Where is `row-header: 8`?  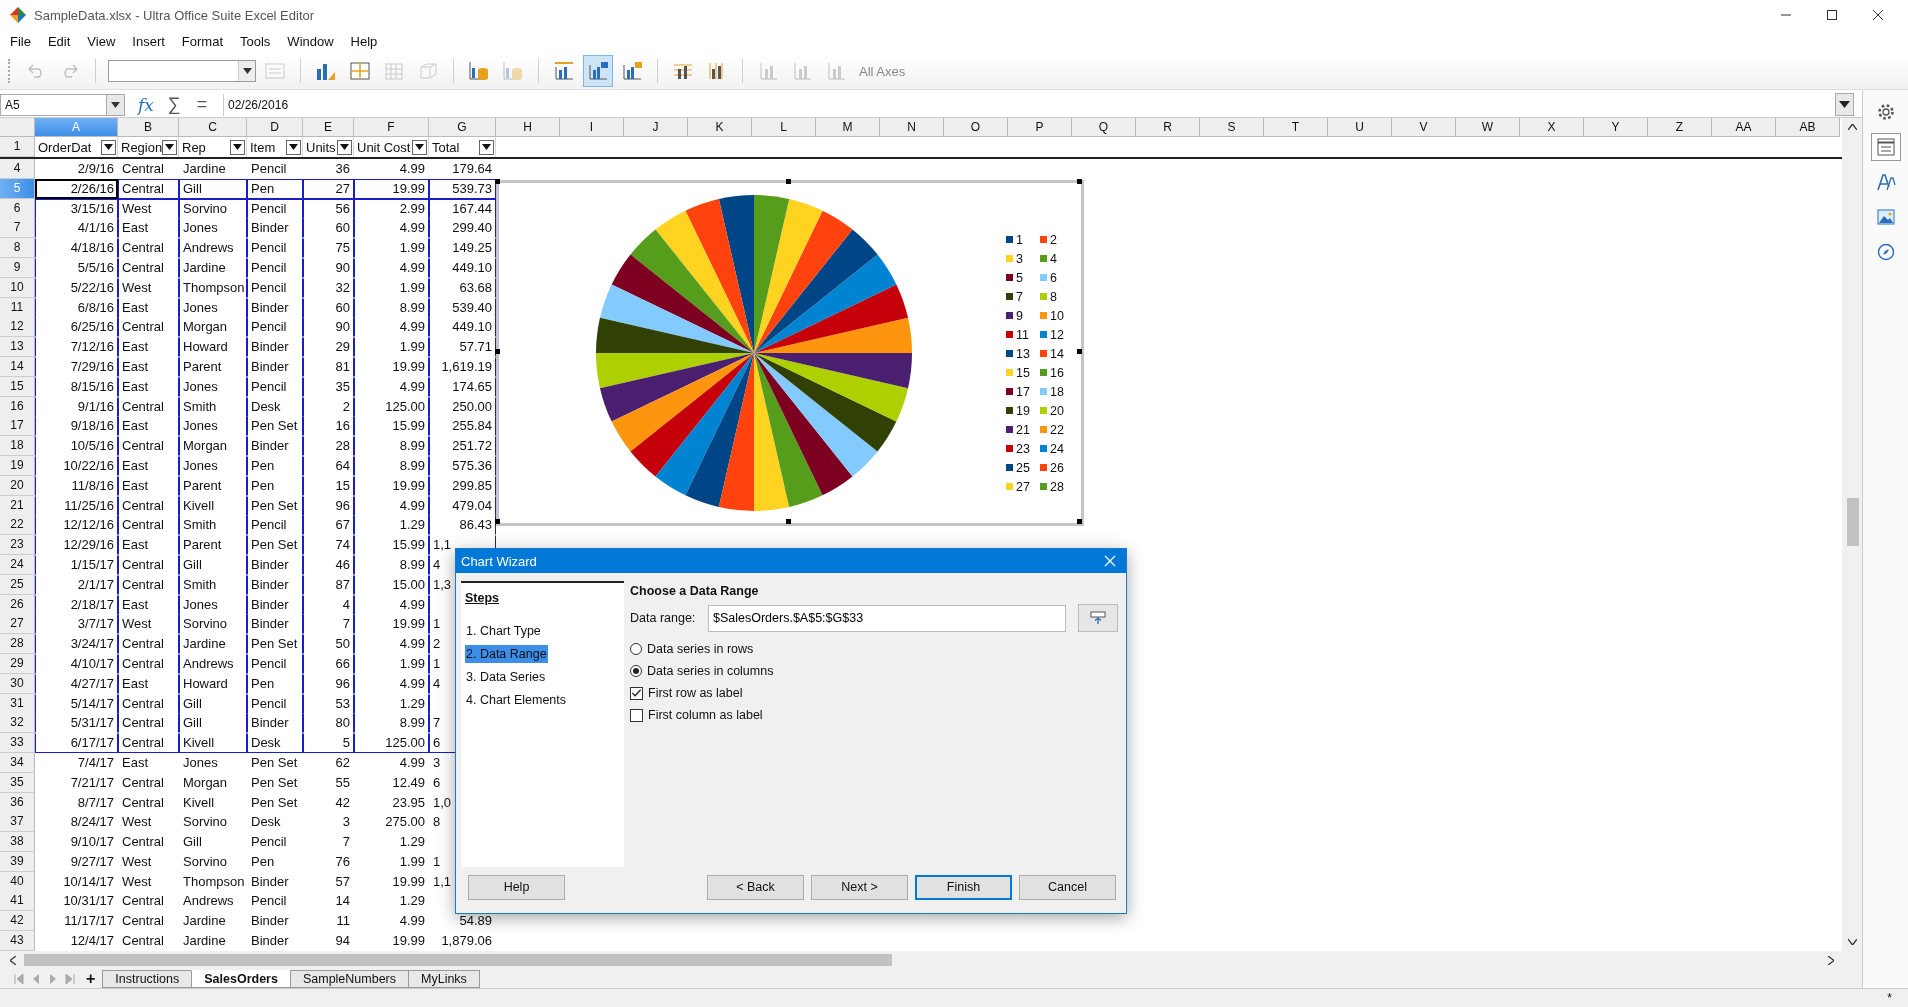 row-header: 8 is located at coordinates (17, 248).